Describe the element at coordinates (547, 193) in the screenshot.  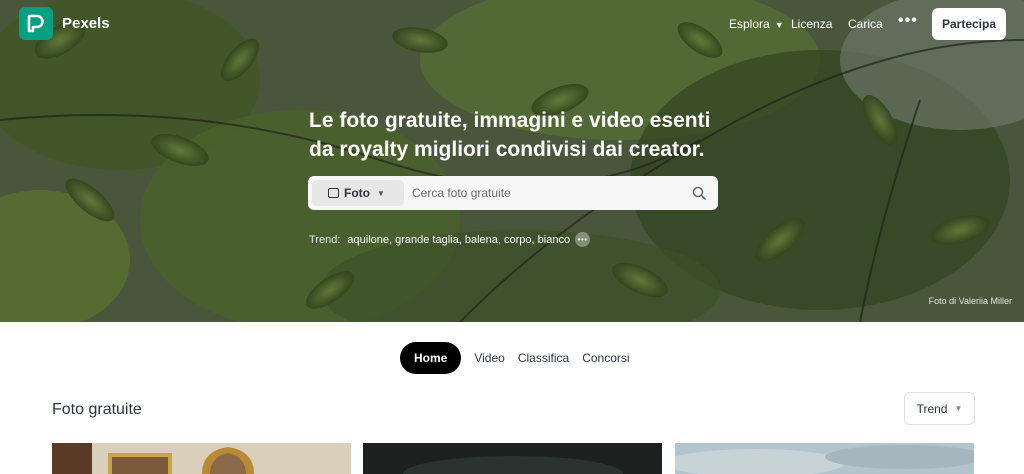
I see `search-input` at that location.